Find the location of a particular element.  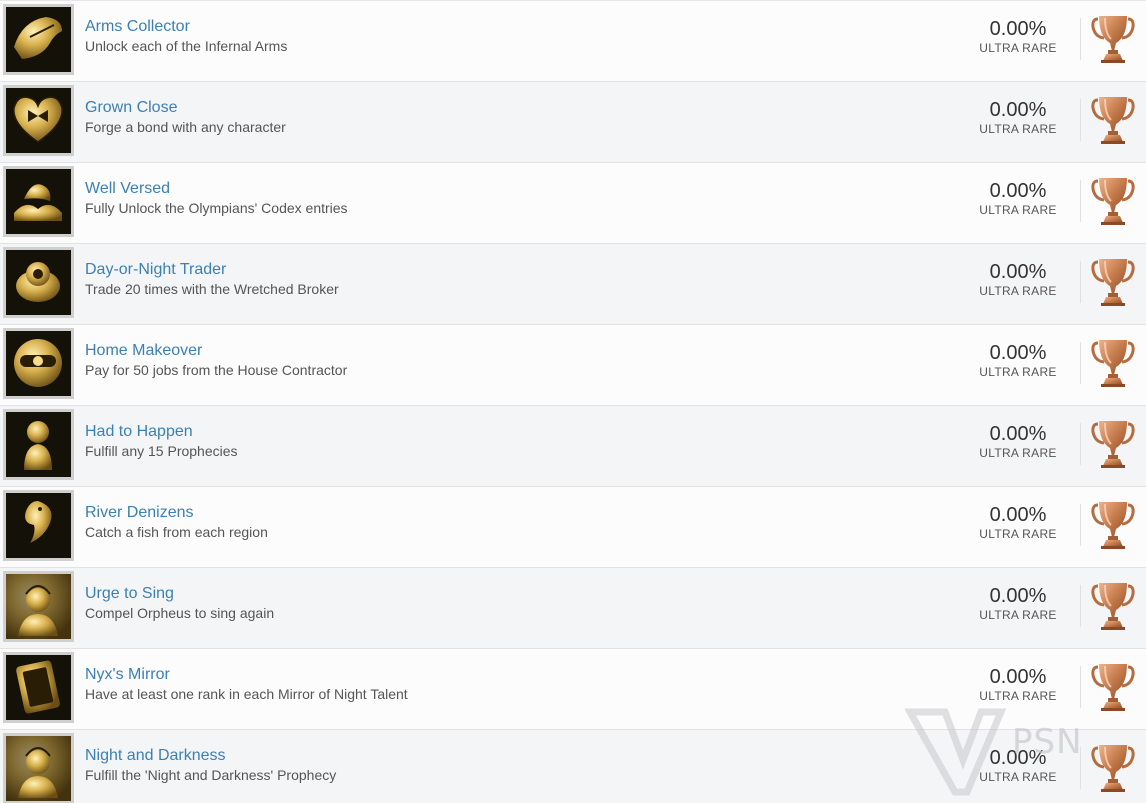

trophy-title-link: Arms Collector is located at coordinates (186, 27).